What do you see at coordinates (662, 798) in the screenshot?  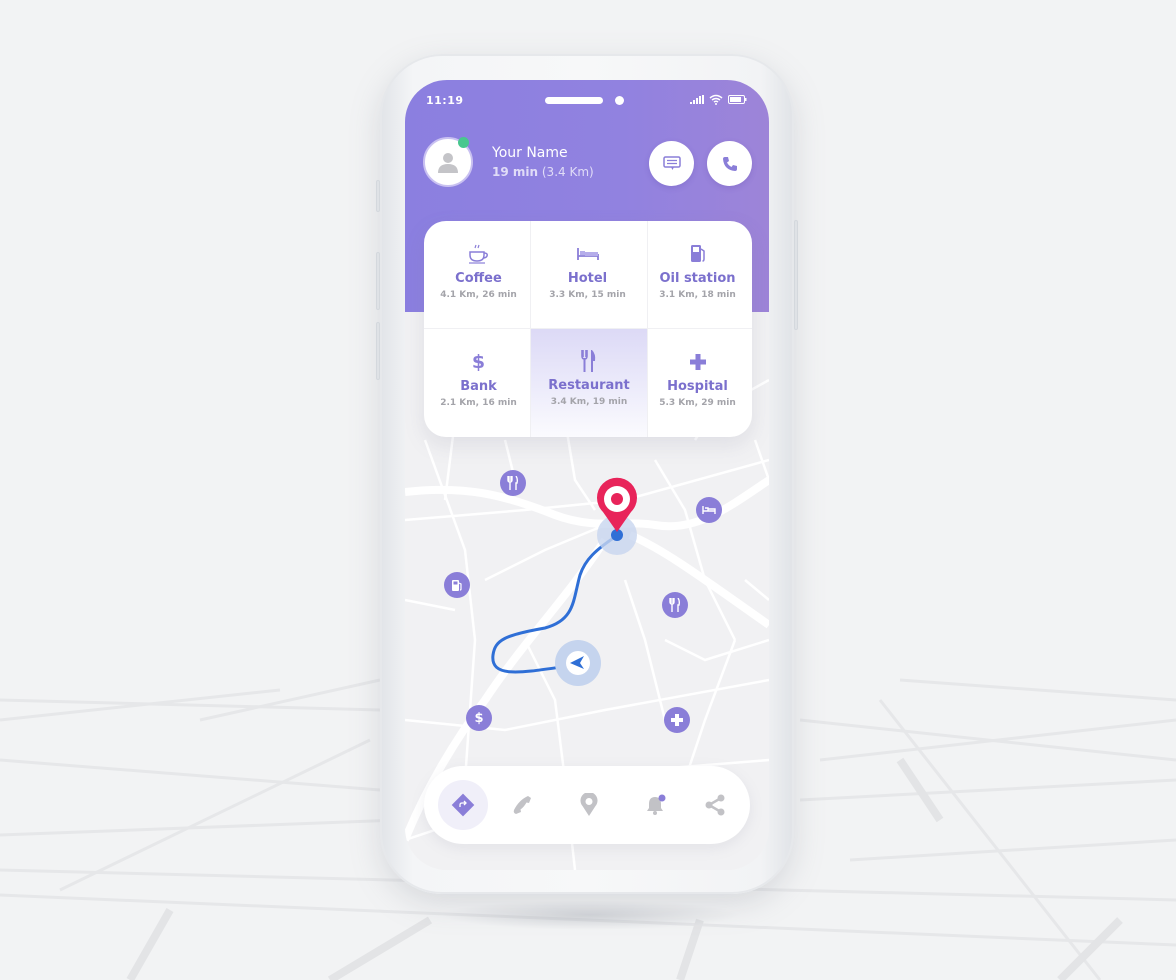 I see `notification-badge` at bounding box center [662, 798].